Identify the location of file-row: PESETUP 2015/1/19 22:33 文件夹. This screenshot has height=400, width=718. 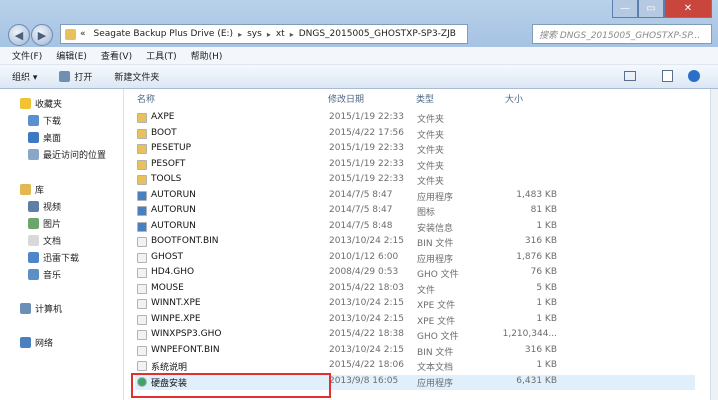
(415, 150).